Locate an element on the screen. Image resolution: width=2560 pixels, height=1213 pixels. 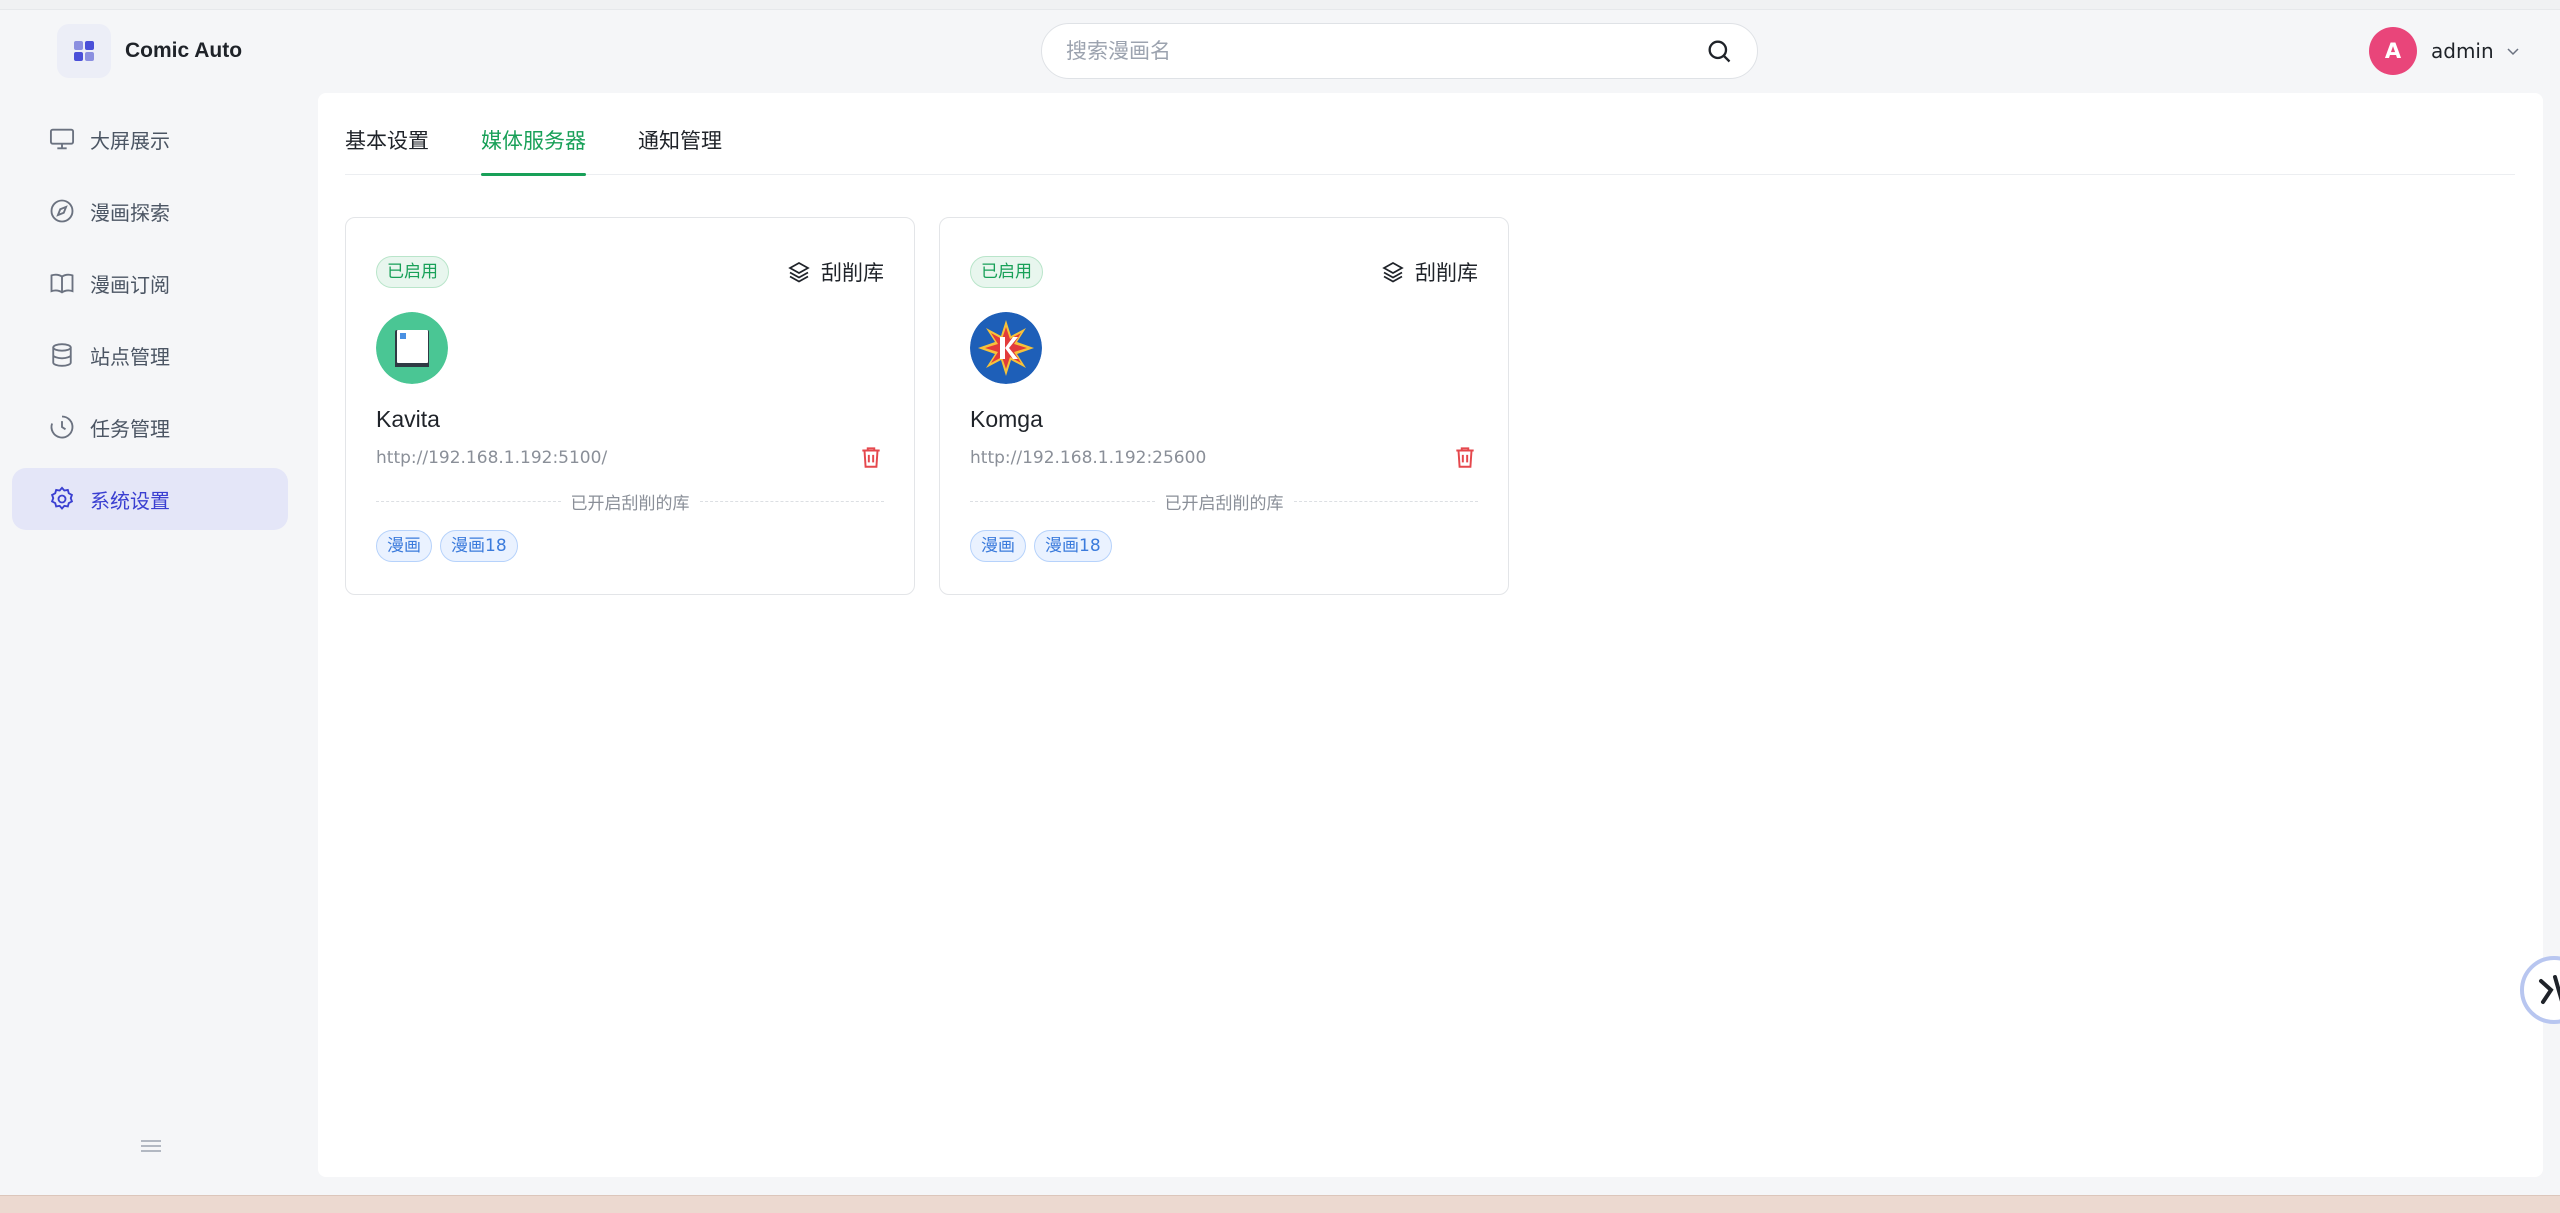
user-menu: A admin is located at coordinates (2444, 51).